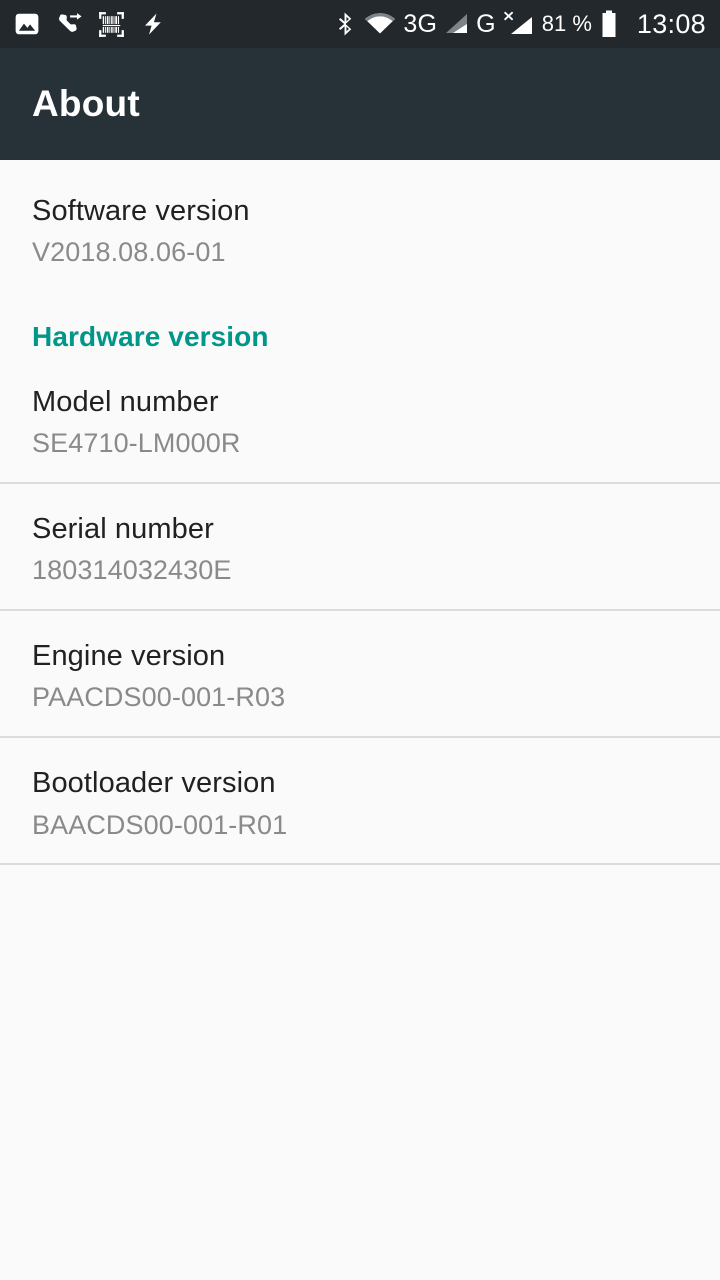 Image resolution: width=720 pixels, height=1280 pixels. What do you see at coordinates (609, 24) in the screenshot?
I see `battery-icon` at bounding box center [609, 24].